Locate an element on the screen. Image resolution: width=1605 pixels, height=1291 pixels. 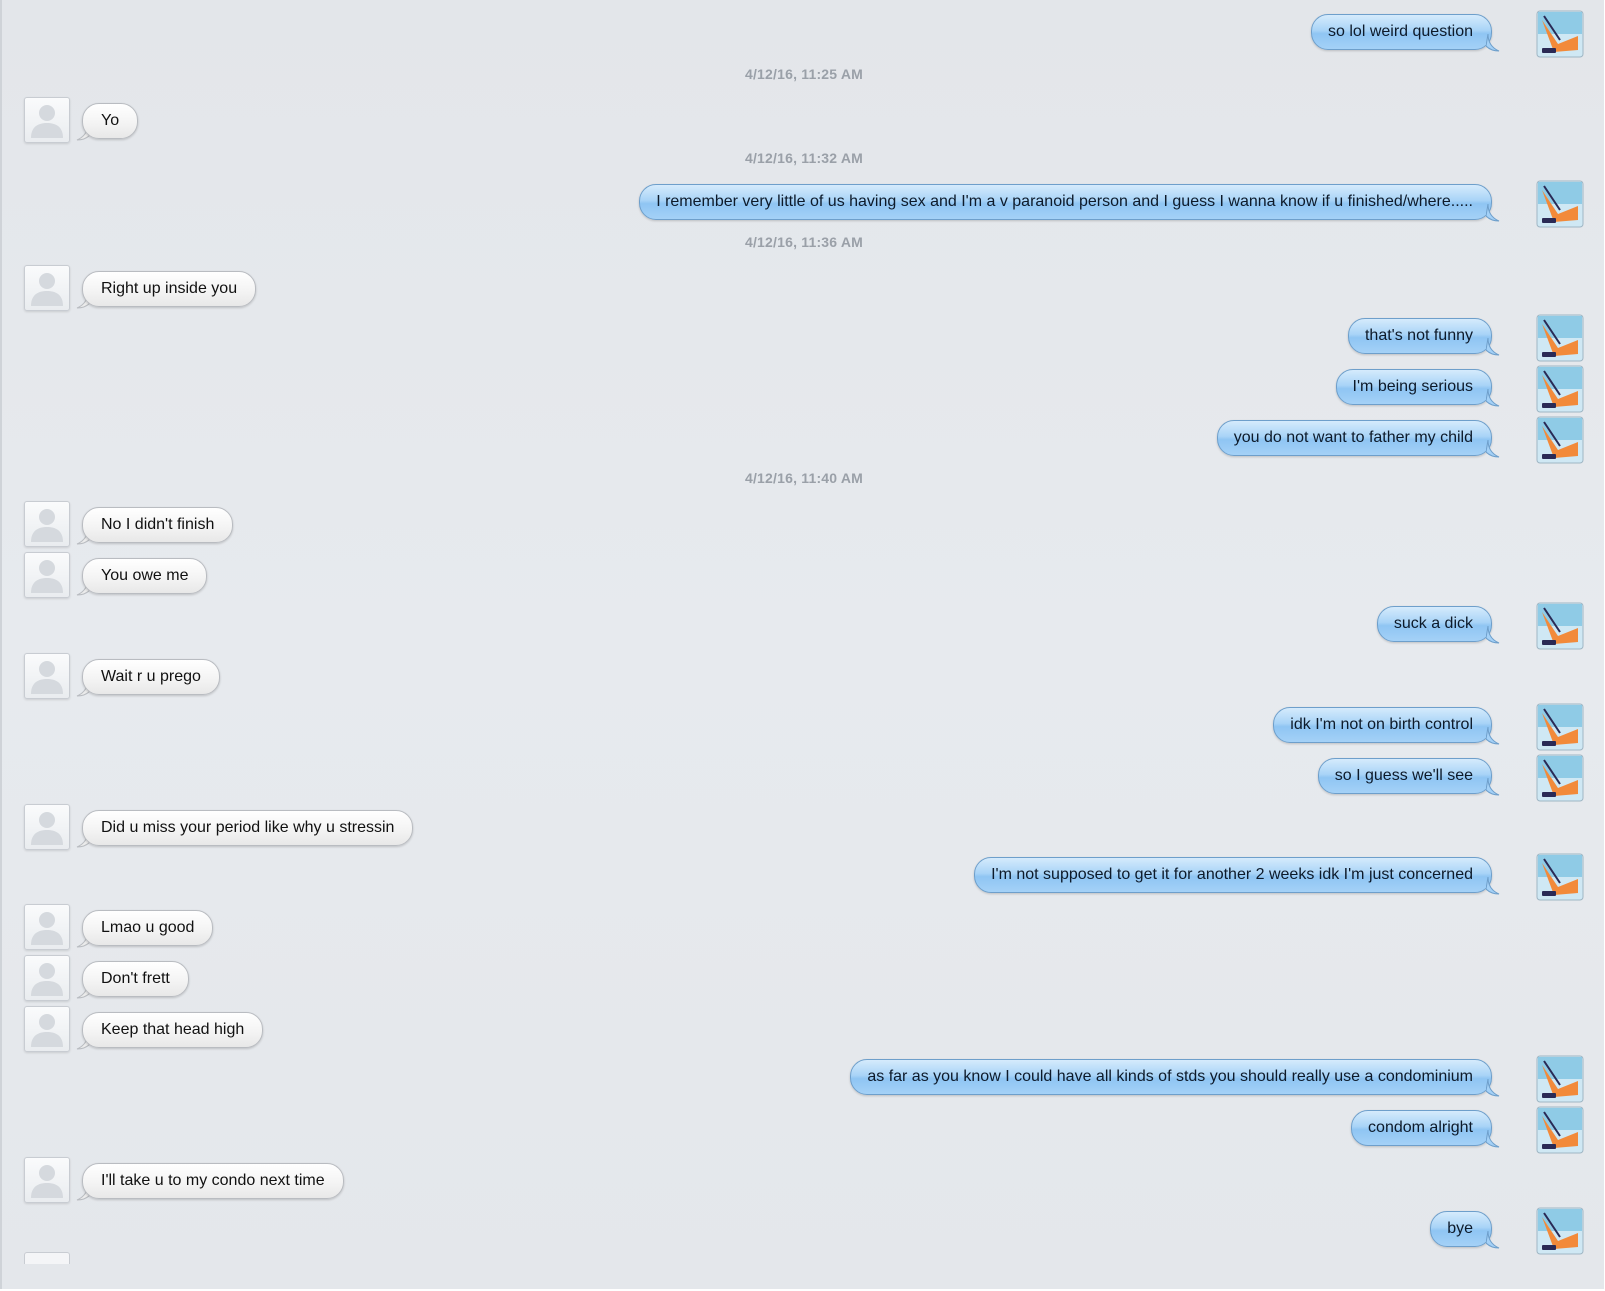
sent-message-text: suck a dick is located at coordinates (1434, 624).